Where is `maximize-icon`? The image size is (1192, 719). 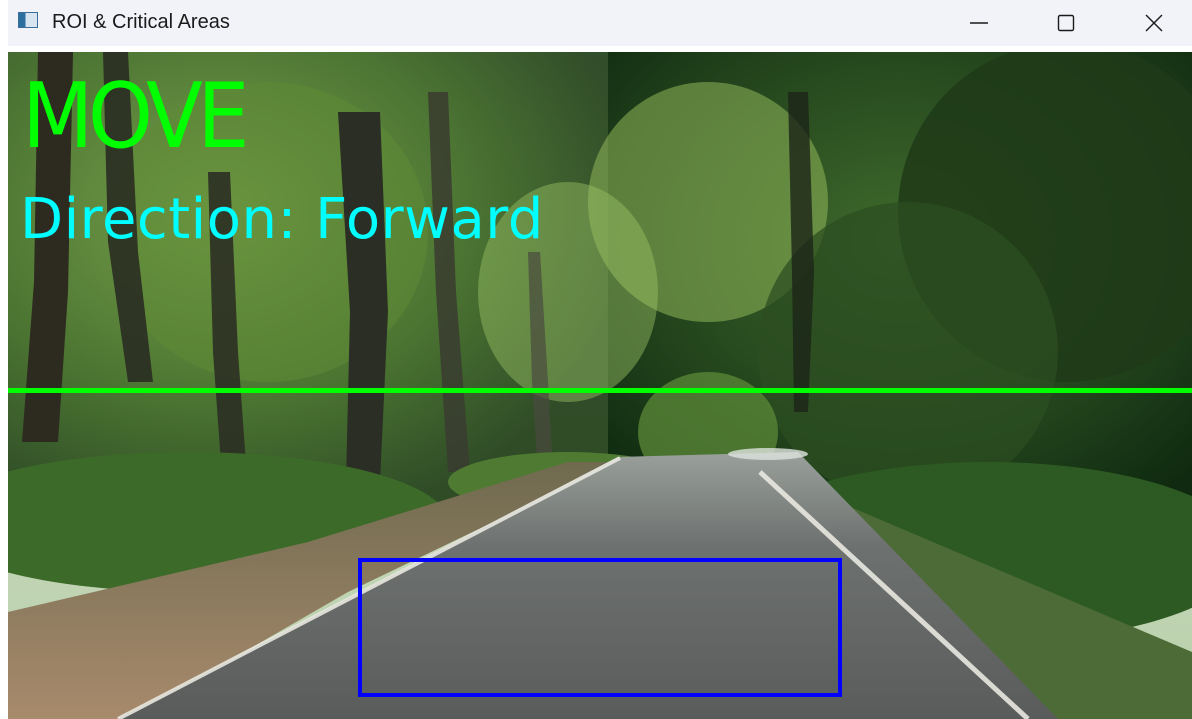
maximize-icon is located at coordinates (1066, 23).